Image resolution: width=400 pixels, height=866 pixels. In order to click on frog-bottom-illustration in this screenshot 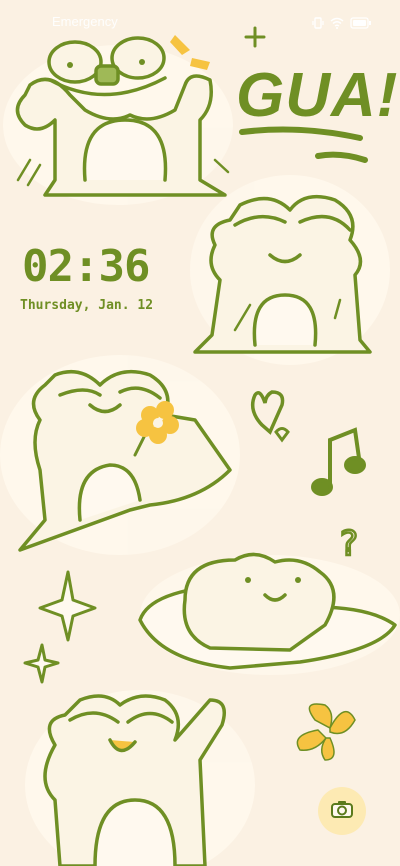, I will do `click(134, 780)`.